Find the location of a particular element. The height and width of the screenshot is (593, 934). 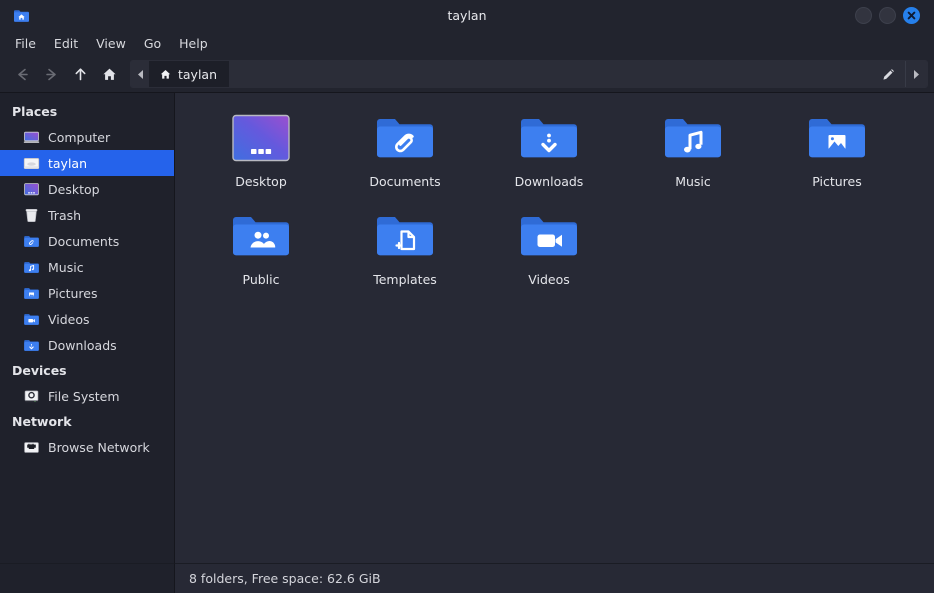

sidebar-item-downloads: Downloads is located at coordinates (87, 345).